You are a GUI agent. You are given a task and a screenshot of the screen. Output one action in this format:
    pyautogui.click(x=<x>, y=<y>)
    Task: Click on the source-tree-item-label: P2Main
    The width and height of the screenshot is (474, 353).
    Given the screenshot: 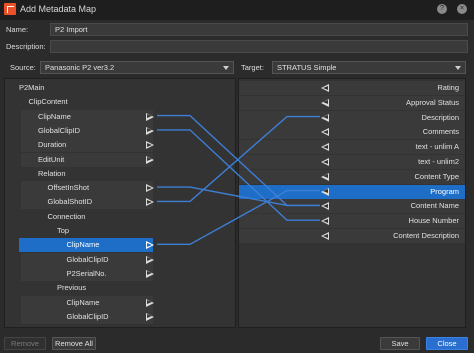 What is the action you would take?
    pyautogui.click(x=32, y=87)
    